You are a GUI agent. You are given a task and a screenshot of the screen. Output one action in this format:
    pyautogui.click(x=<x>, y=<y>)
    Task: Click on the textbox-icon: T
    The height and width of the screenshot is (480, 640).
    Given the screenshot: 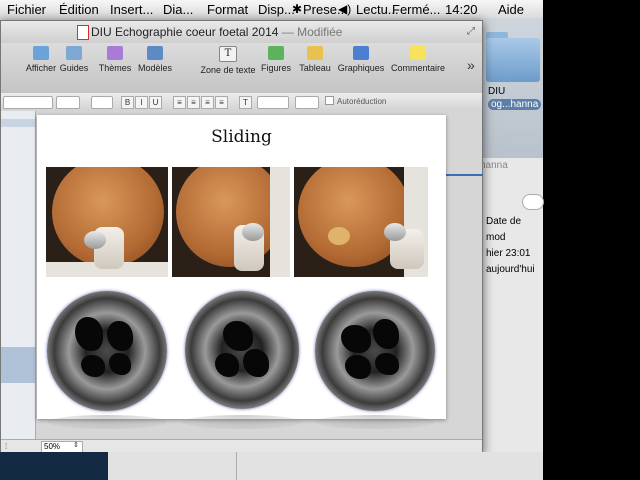 What is the action you would take?
    pyautogui.click(x=228, y=54)
    